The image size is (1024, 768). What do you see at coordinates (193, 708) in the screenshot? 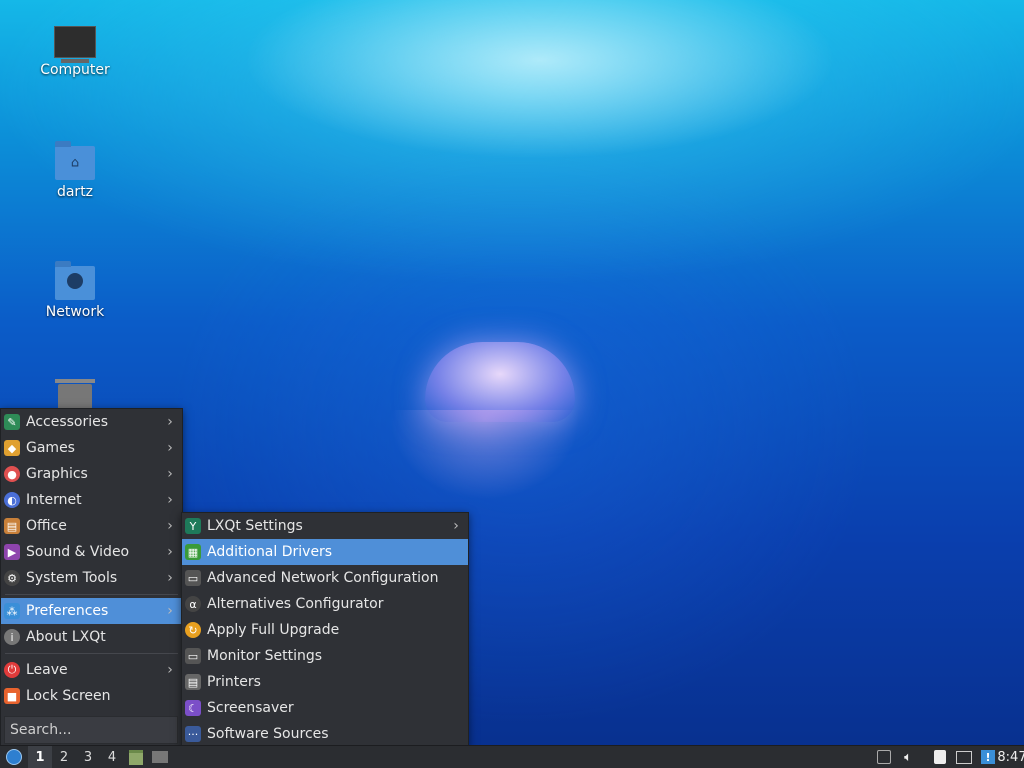
I see `screensaver-icon: ☾` at bounding box center [193, 708].